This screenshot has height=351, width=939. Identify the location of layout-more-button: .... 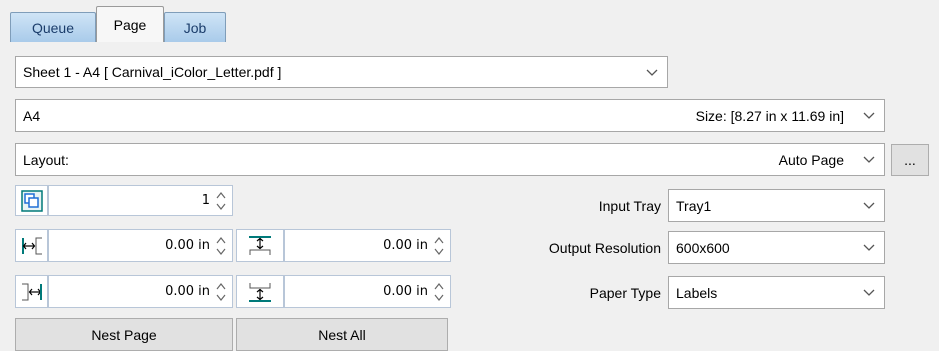
(910, 160).